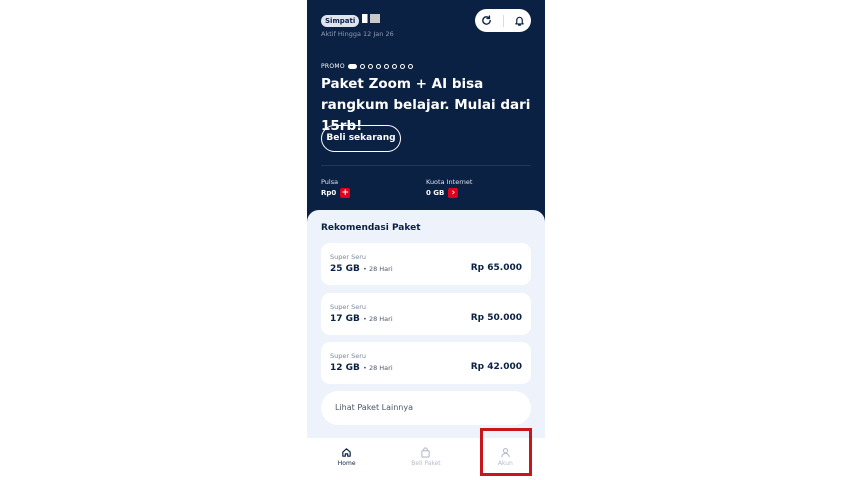  I want to click on promo-indicator: PROMO, so click(368, 66).